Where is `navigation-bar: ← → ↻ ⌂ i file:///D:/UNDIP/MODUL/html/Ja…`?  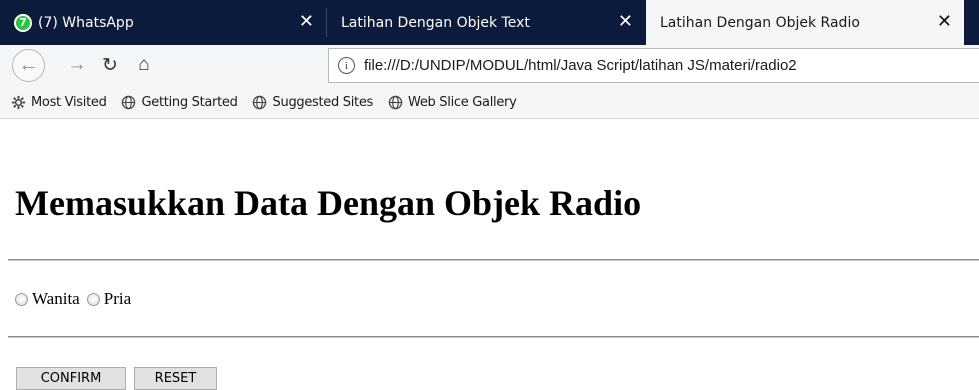
navigation-bar: ← → ↻ ⌂ i file:///D:/UNDIP/MODUL/html/Ja… is located at coordinates (489, 66).